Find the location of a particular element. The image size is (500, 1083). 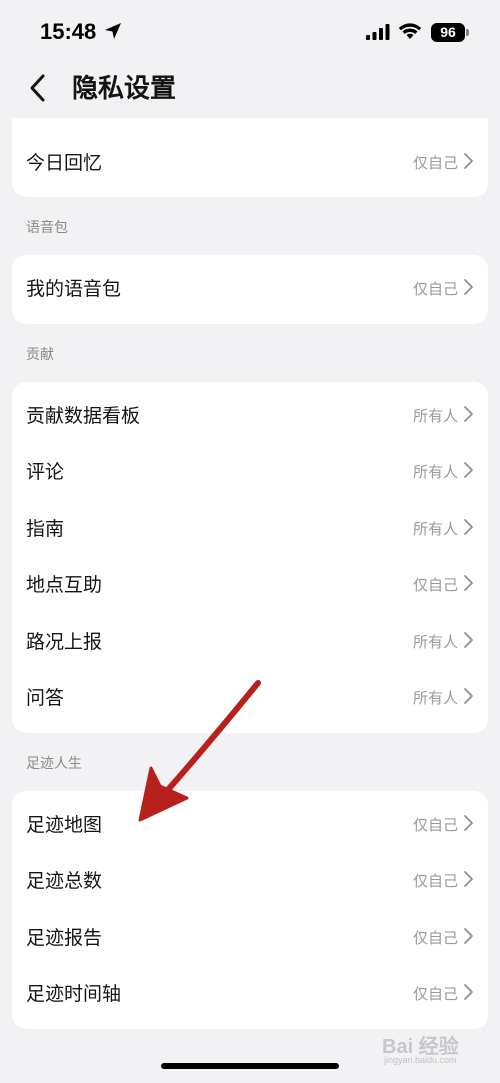

status-bar: 15:48 96 is located at coordinates (250, 32).